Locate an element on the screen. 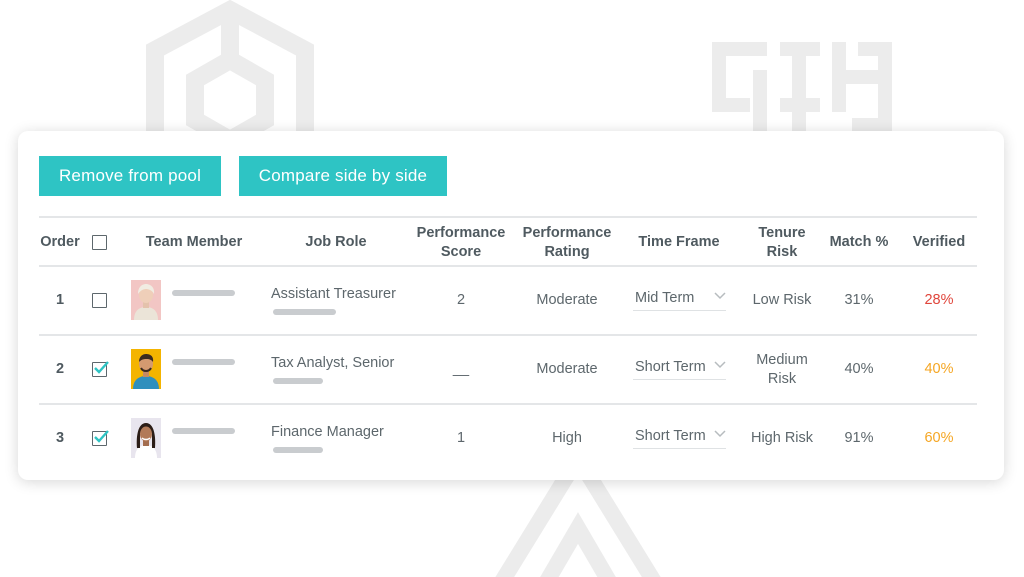 The image size is (1024, 577). column-header-job-role: Job Role is located at coordinates (336, 242).